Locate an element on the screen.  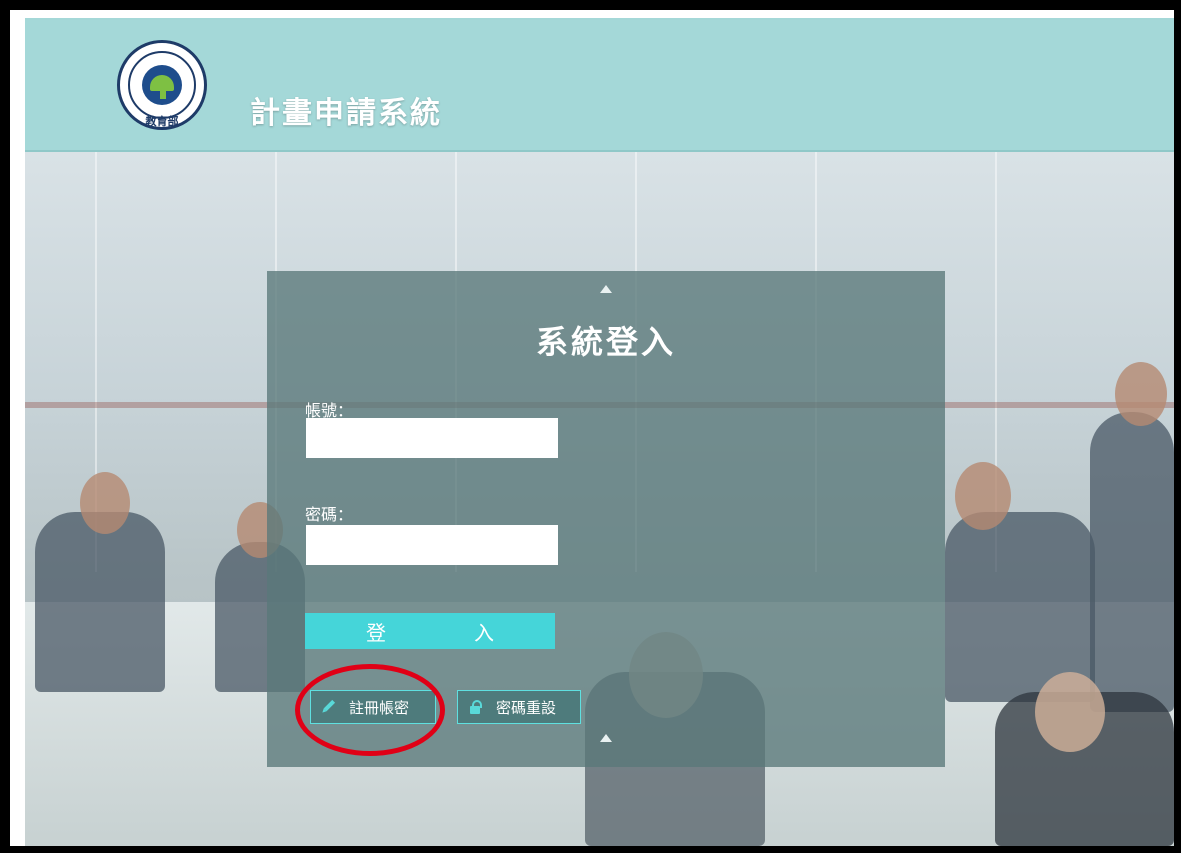
register-account-label: 註冊帳密 is located at coordinates (379, 707).